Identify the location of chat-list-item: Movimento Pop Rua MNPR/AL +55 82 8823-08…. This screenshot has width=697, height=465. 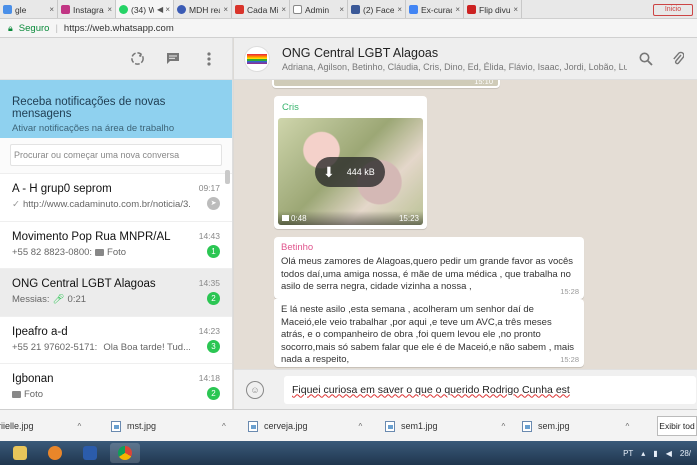
(116, 245).